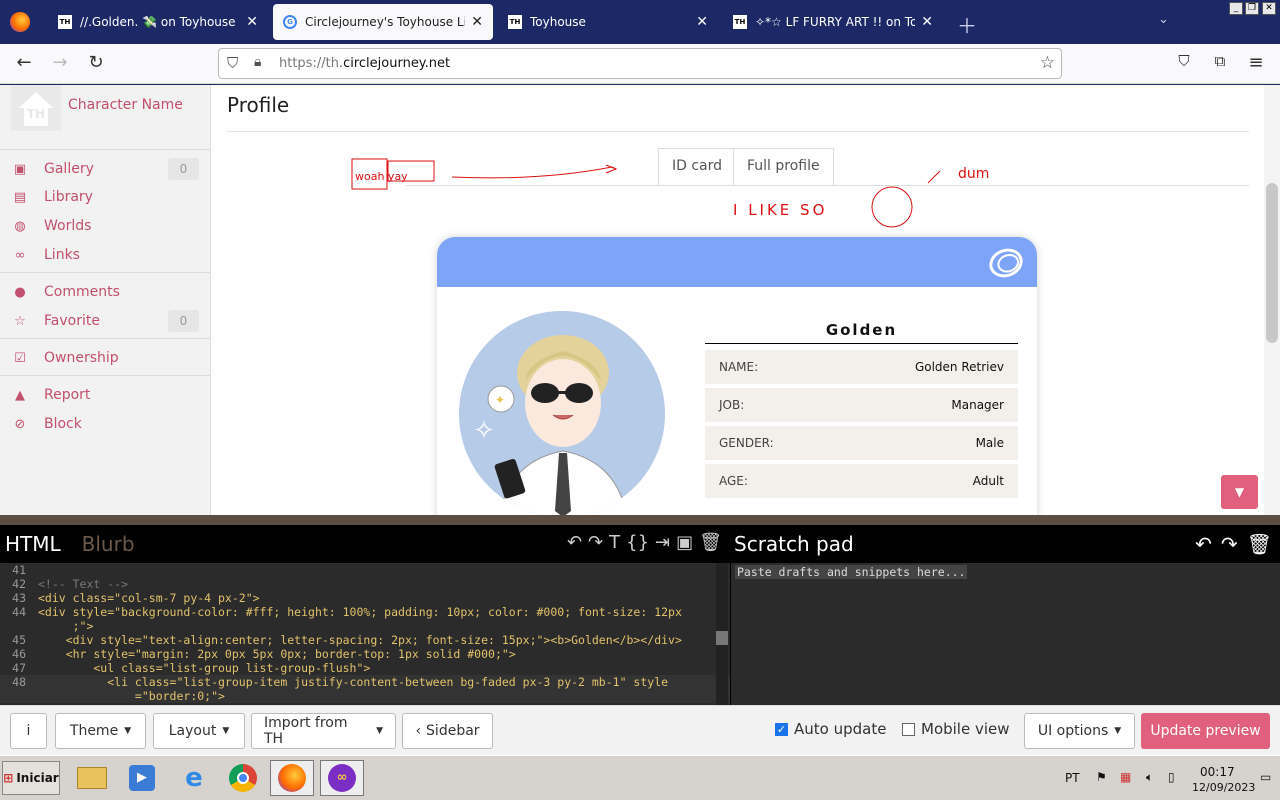  Describe the element at coordinates (232, 63) in the screenshot. I see `shield-icon: ⛉` at that location.